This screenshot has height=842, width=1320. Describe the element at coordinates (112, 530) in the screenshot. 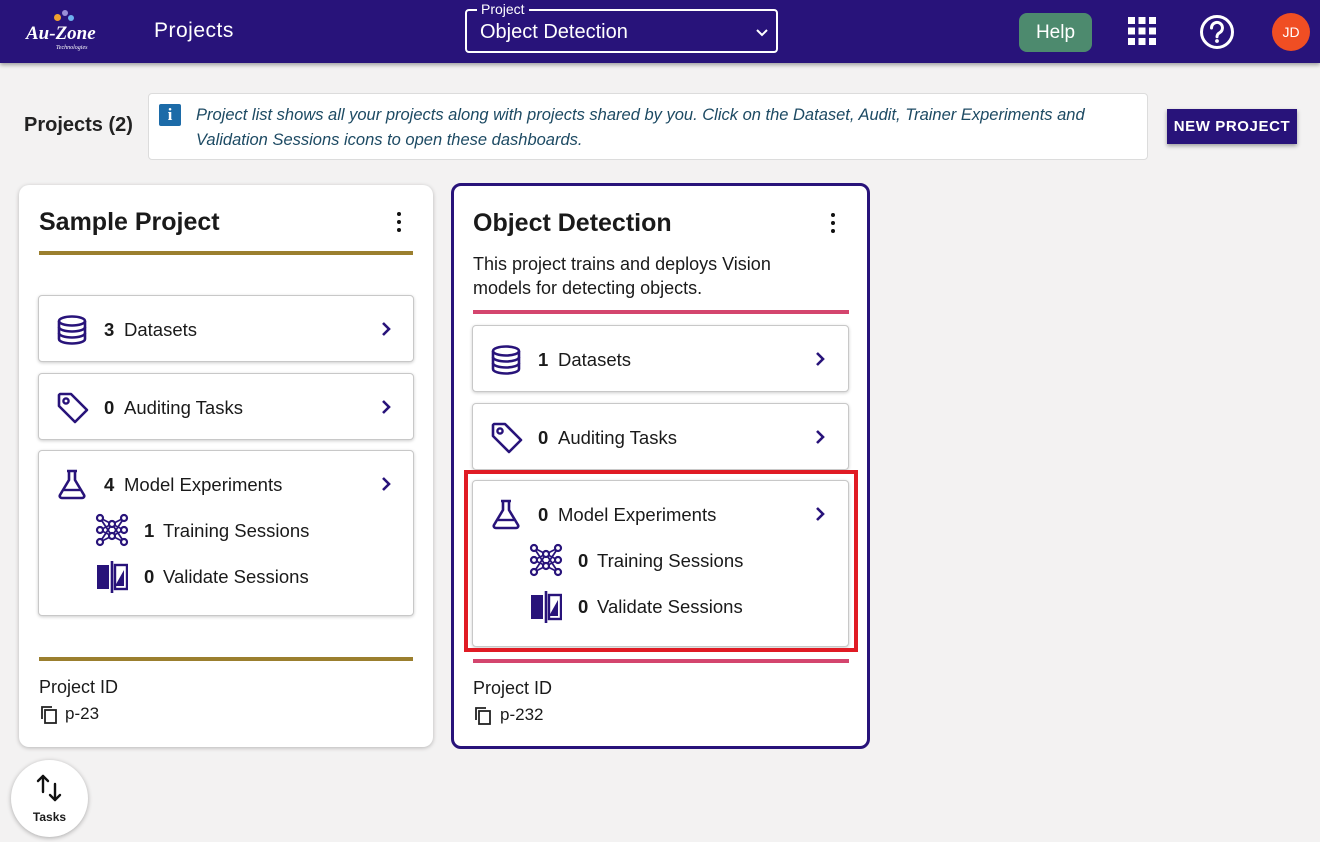

I see `network-icon` at that location.